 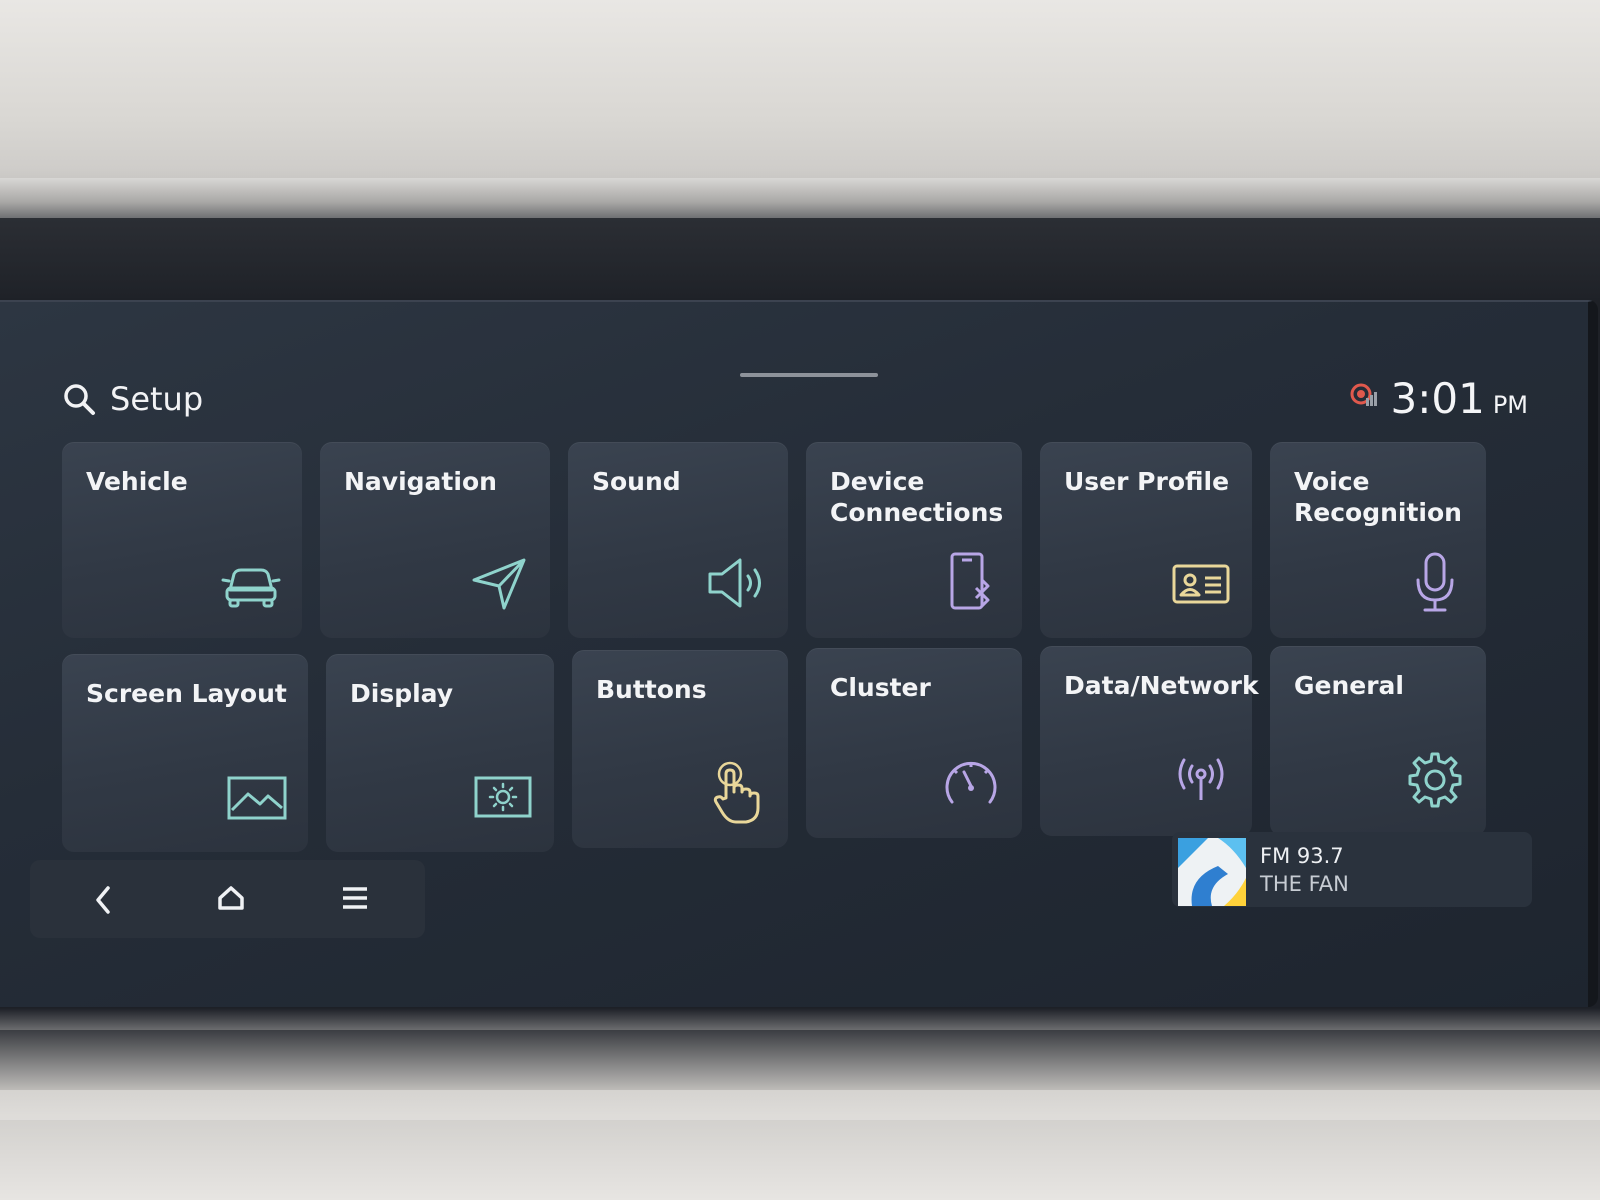 I want to click on clock-ampm: PM, so click(x=1510, y=405).